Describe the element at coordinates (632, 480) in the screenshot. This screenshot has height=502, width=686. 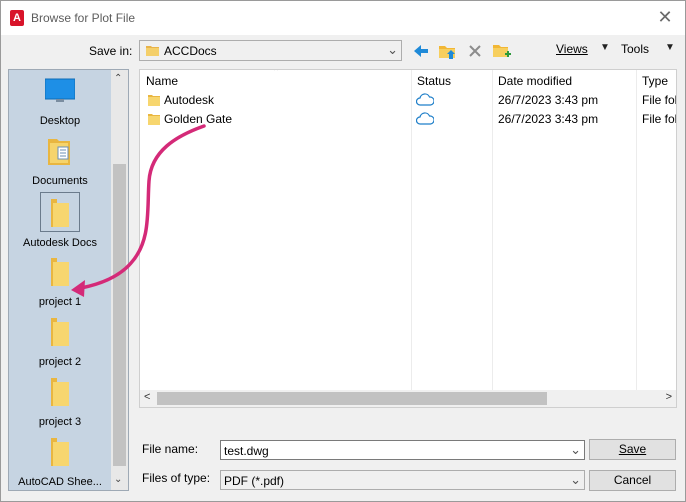
I see `cancel-button: Cancel` at that location.